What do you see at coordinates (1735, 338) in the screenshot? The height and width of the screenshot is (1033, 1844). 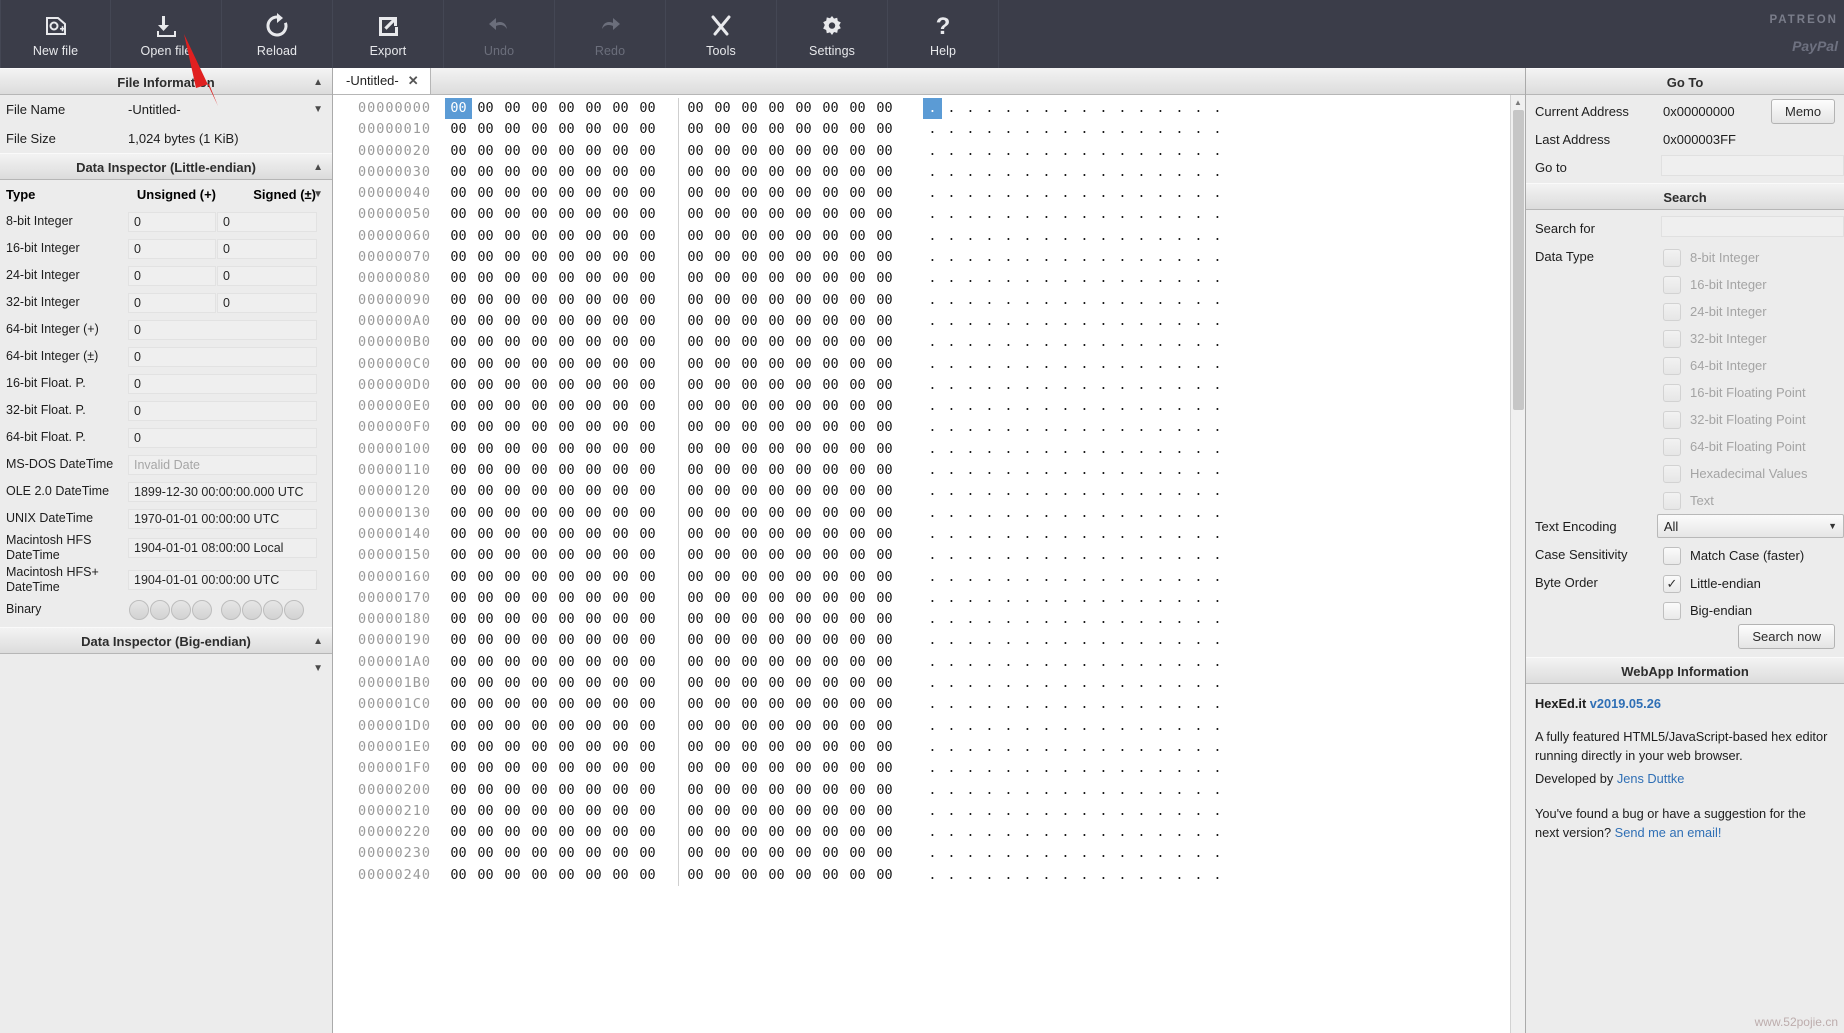 I see `data-type-row: 32-bit Integer` at bounding box center [1735, 338].